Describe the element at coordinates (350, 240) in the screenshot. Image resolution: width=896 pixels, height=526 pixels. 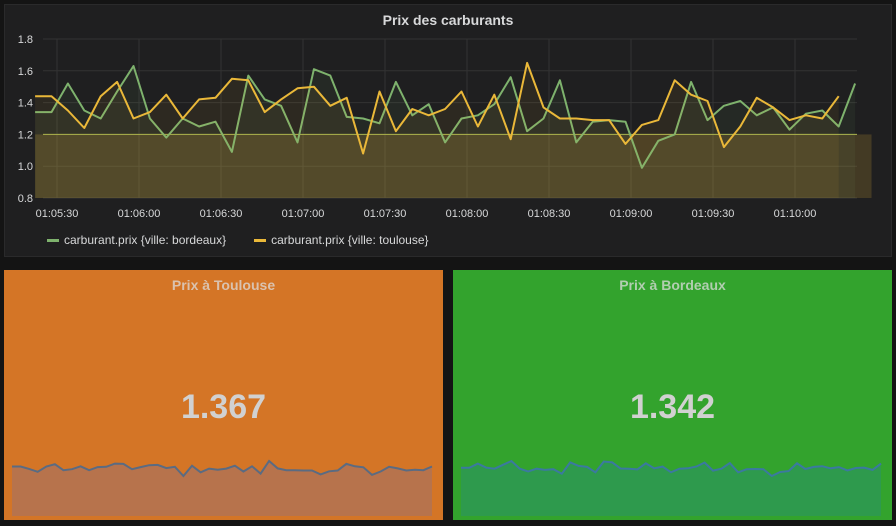
I see `legend-label-toulouse: carburant.prix {ville: toulouse}` at that location.